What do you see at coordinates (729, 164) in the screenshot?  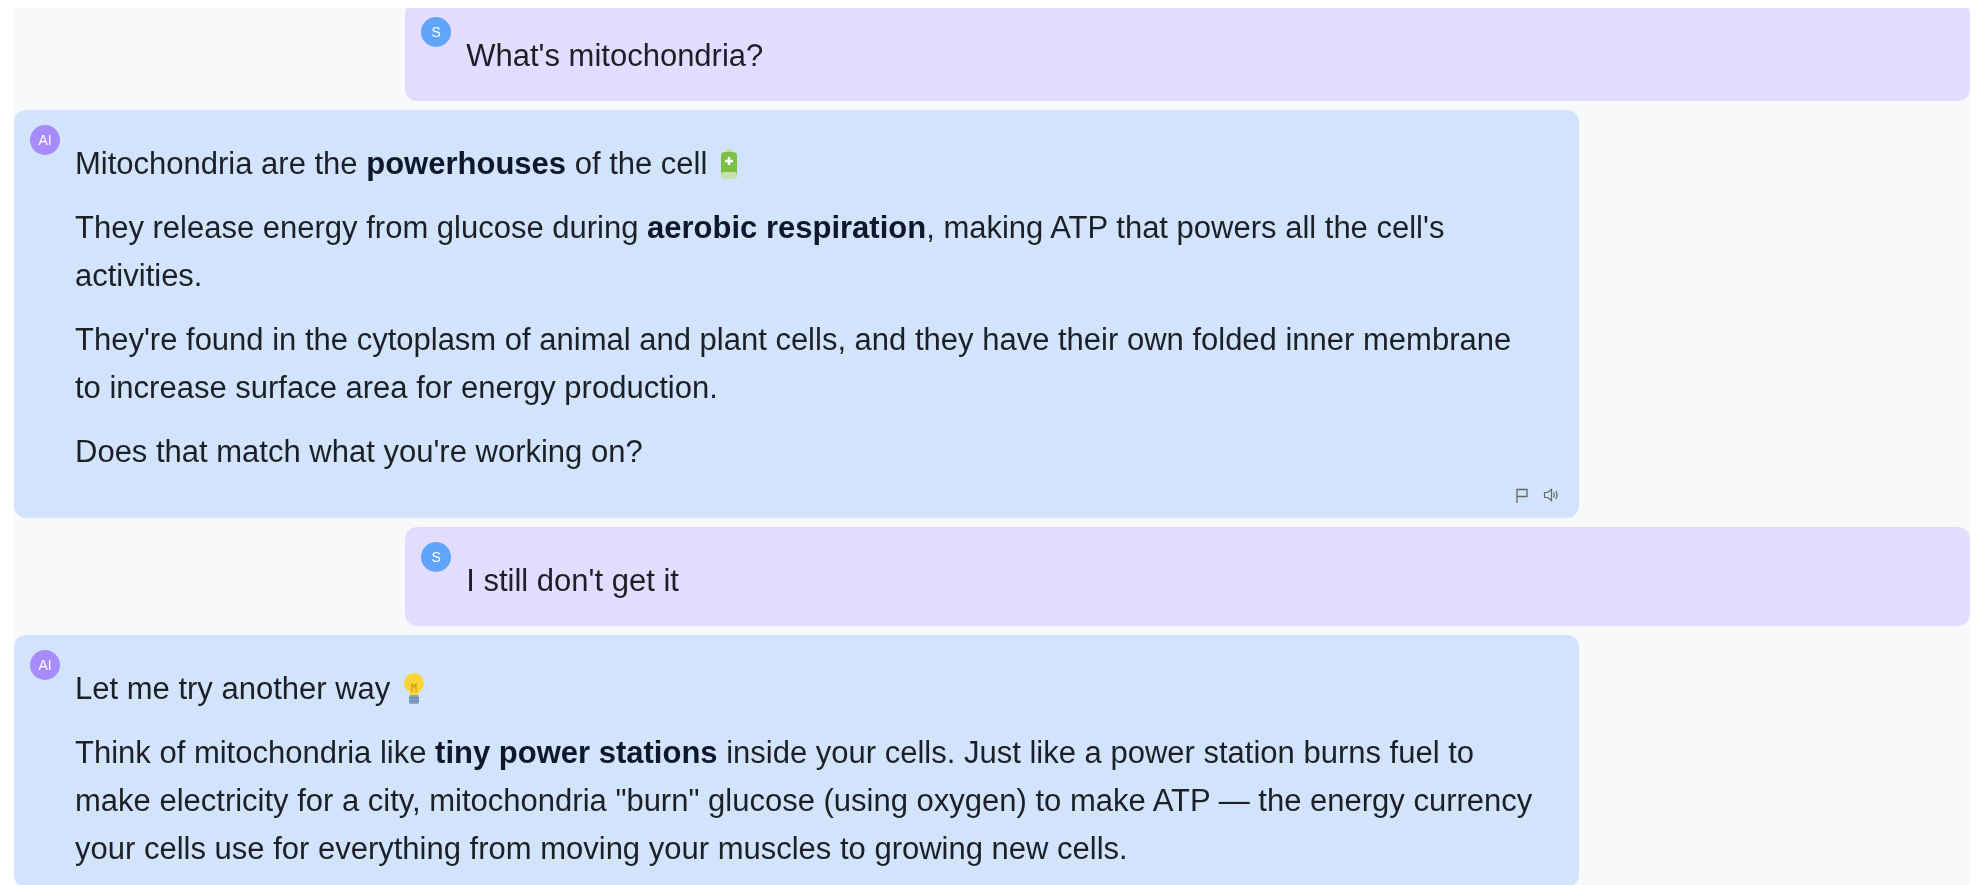 I see `battery-icon` at bounding box center [729, 164].